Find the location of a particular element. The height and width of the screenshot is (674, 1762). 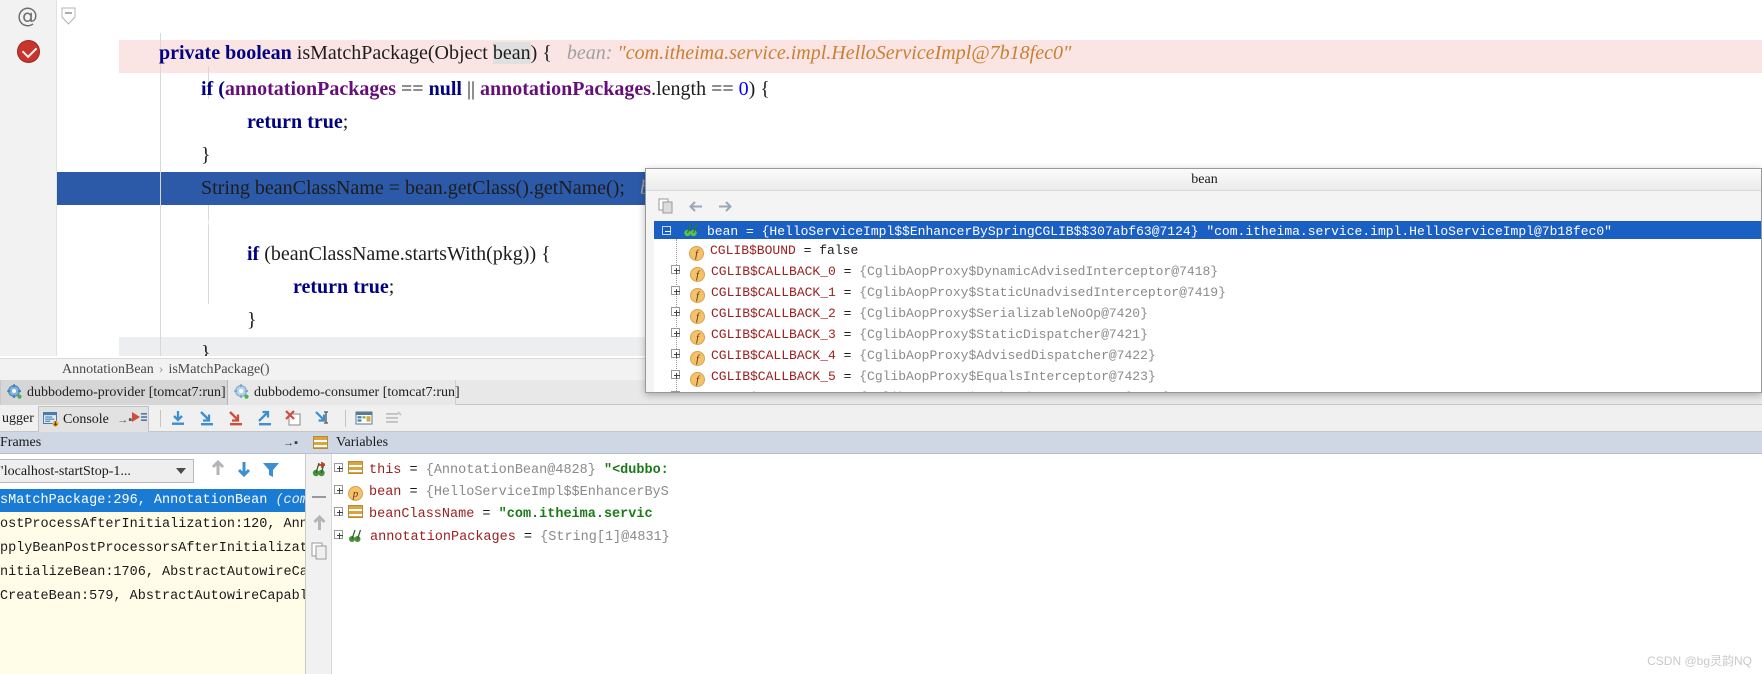

run-tab-provider: dubbodemo-provider [tomcat7:run] is located at coordinates (114, 392).